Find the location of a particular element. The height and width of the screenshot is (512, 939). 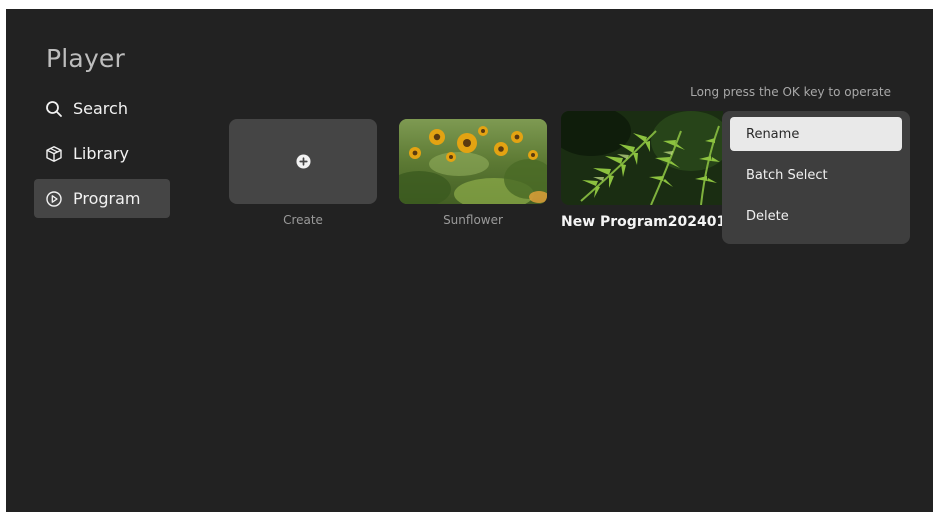

plus-circle-icon is located at coordinates (303, 161).